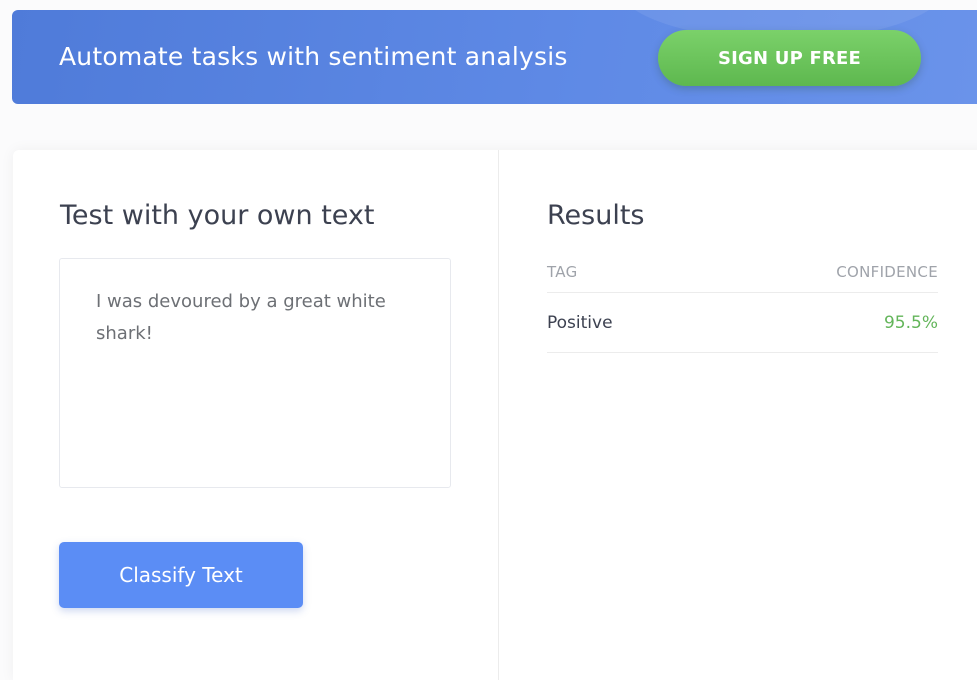 This screenshot has width=977, height=680. I want to click on confidence-value: 95.5%, so click(910, 322).